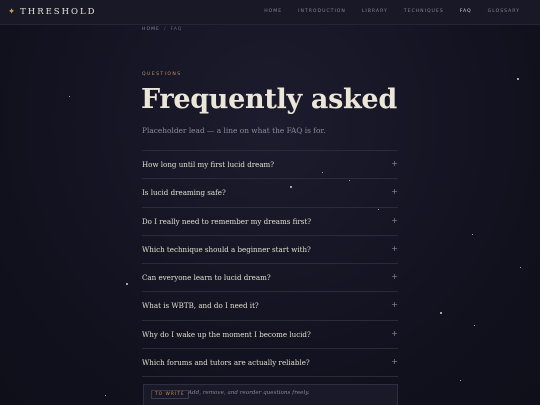 The width and height of the screenshot is (540, 405). I want to click on nav-item-library: LIBRARY, so click(375, 11).